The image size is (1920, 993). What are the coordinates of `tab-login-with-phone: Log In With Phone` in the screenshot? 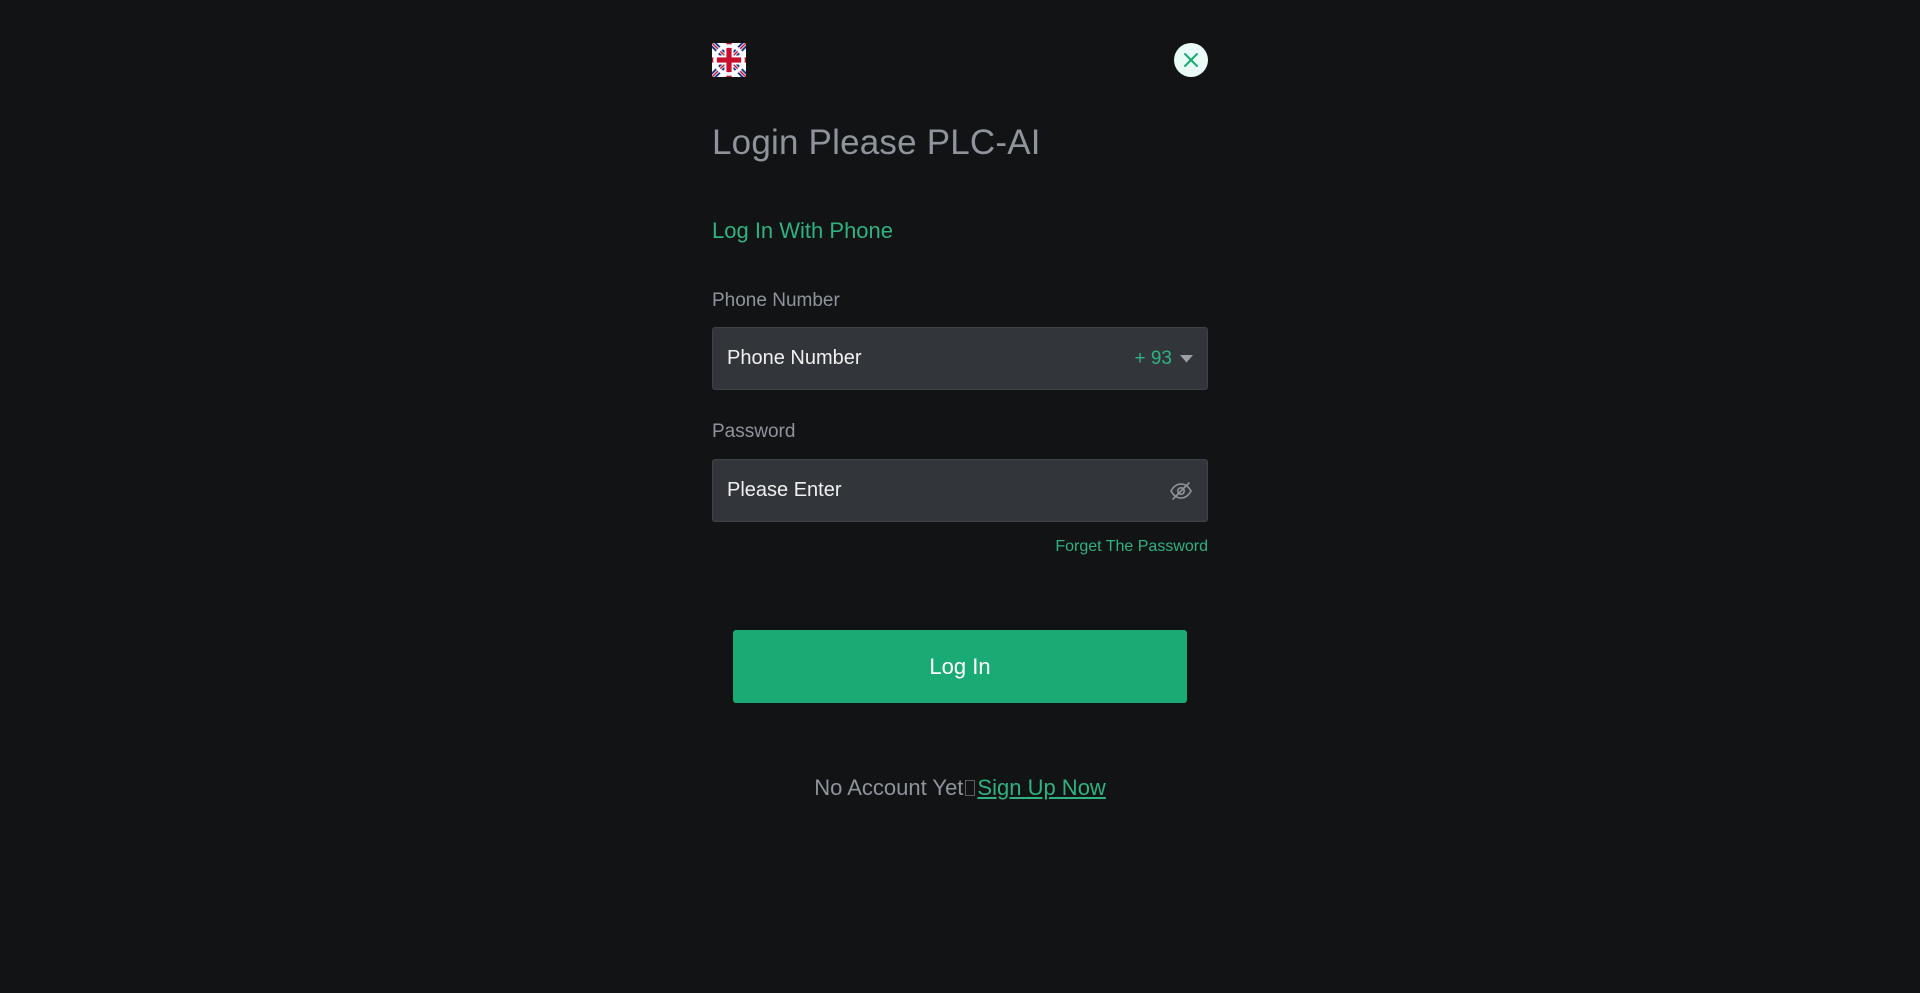 It's located at (802, 231).